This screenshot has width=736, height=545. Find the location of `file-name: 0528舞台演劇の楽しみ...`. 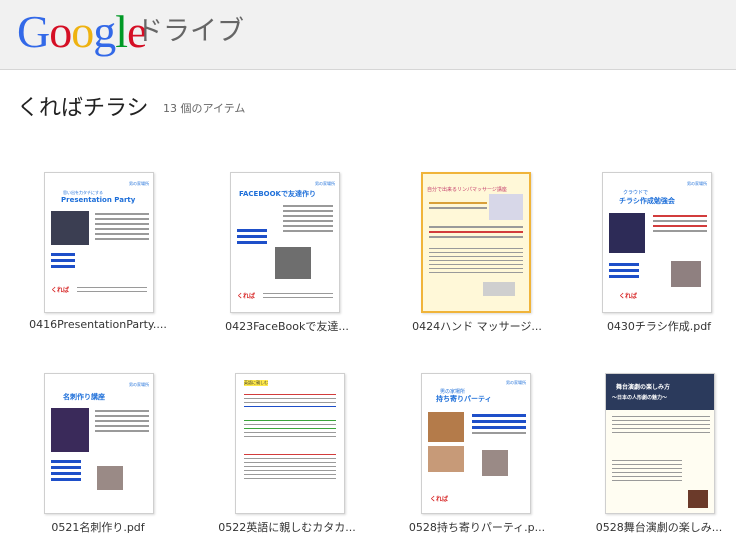

file-name: 0528舞台演劇の楽しみ... is located at coordinates (655, 527).